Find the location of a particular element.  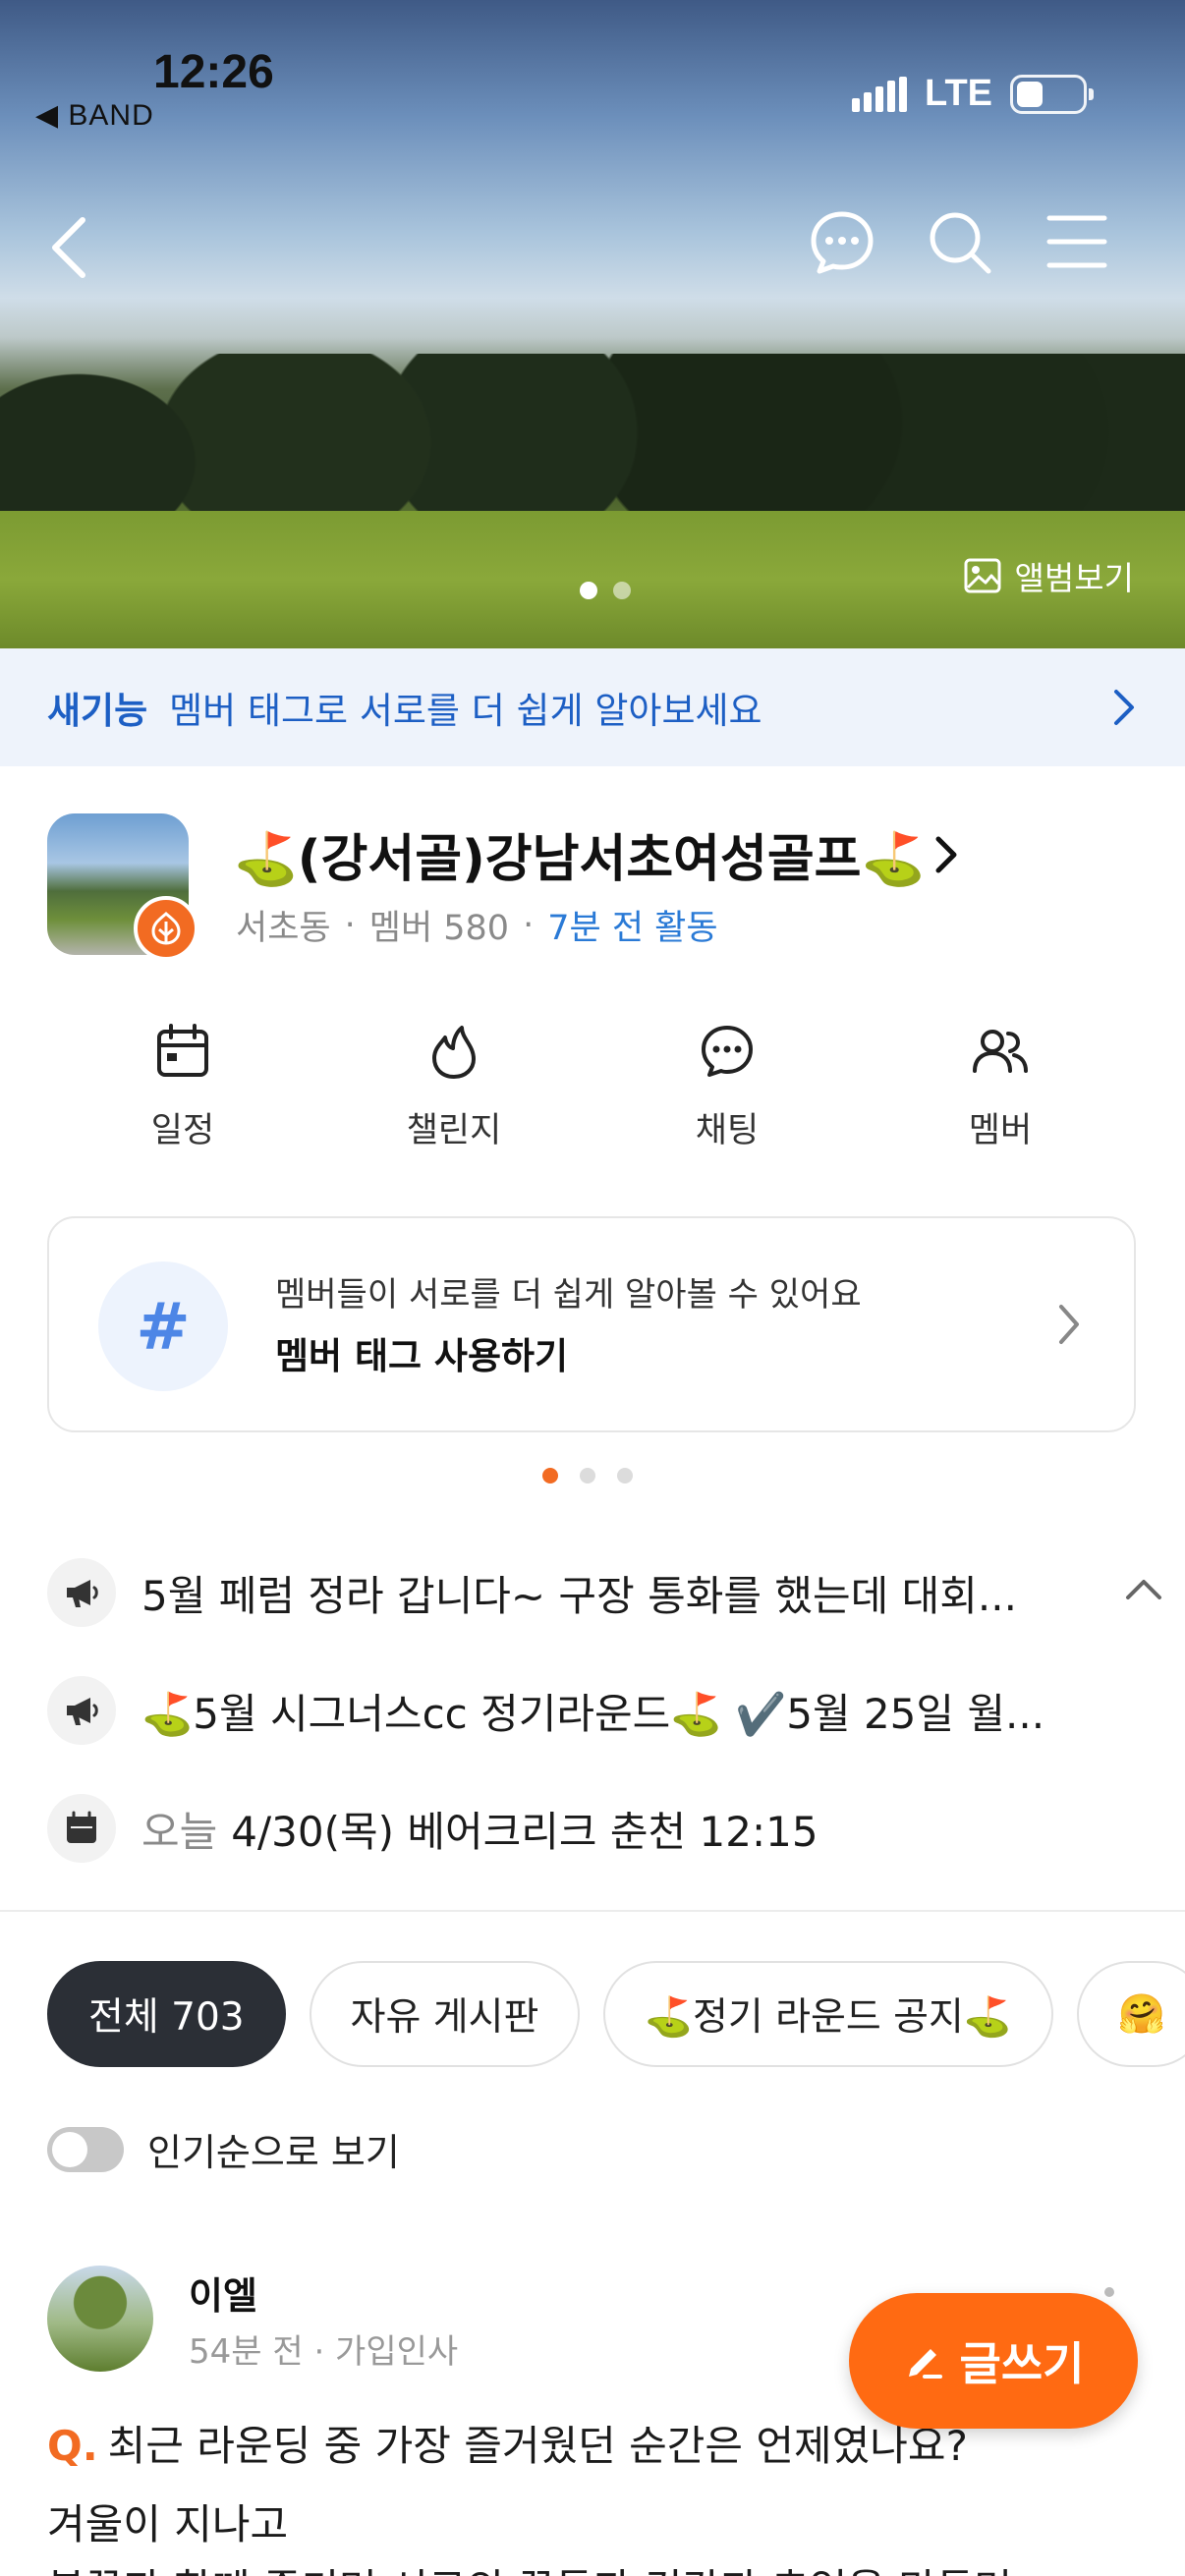

band-meta: 서초동 · 멤버 580 · 7분 전 활동 is located at coordinates (477, 925).